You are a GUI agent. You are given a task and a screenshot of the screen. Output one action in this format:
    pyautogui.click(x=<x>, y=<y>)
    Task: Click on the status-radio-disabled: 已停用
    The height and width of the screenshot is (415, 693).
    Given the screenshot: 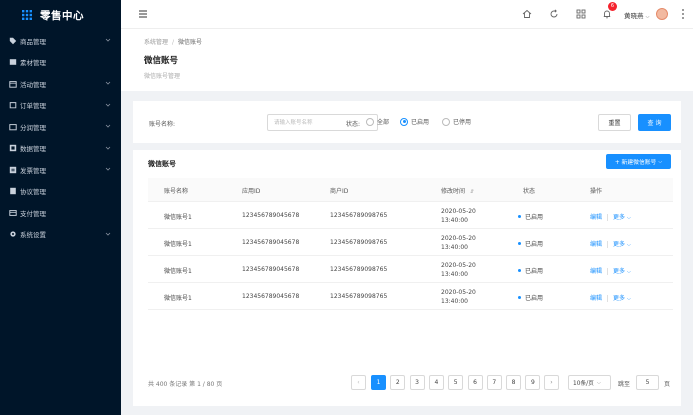 What is the action you would take?
    pyautogui.click(x=456, y=121)
    